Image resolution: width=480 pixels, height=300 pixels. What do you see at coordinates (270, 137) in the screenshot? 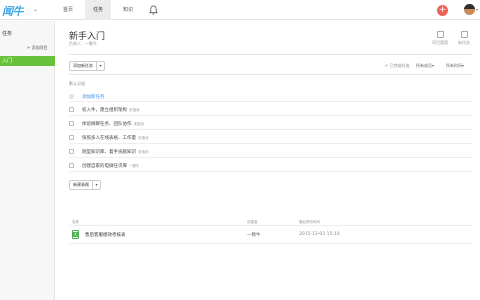
I see `task-row: 快照多人在线表格、工作量 未指派` at bounding box center [270, 137].